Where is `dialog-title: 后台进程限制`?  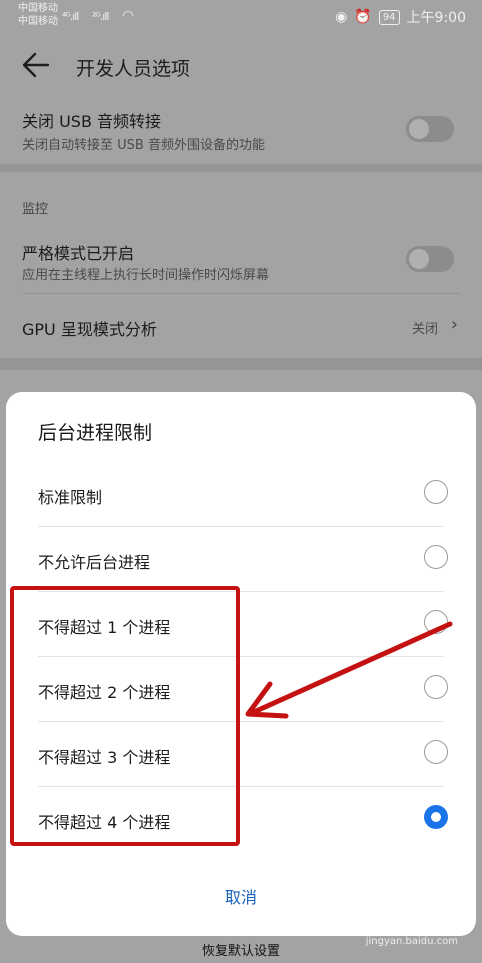
dialog-title: 后台进程限制 is located at coordinates (95, 433).